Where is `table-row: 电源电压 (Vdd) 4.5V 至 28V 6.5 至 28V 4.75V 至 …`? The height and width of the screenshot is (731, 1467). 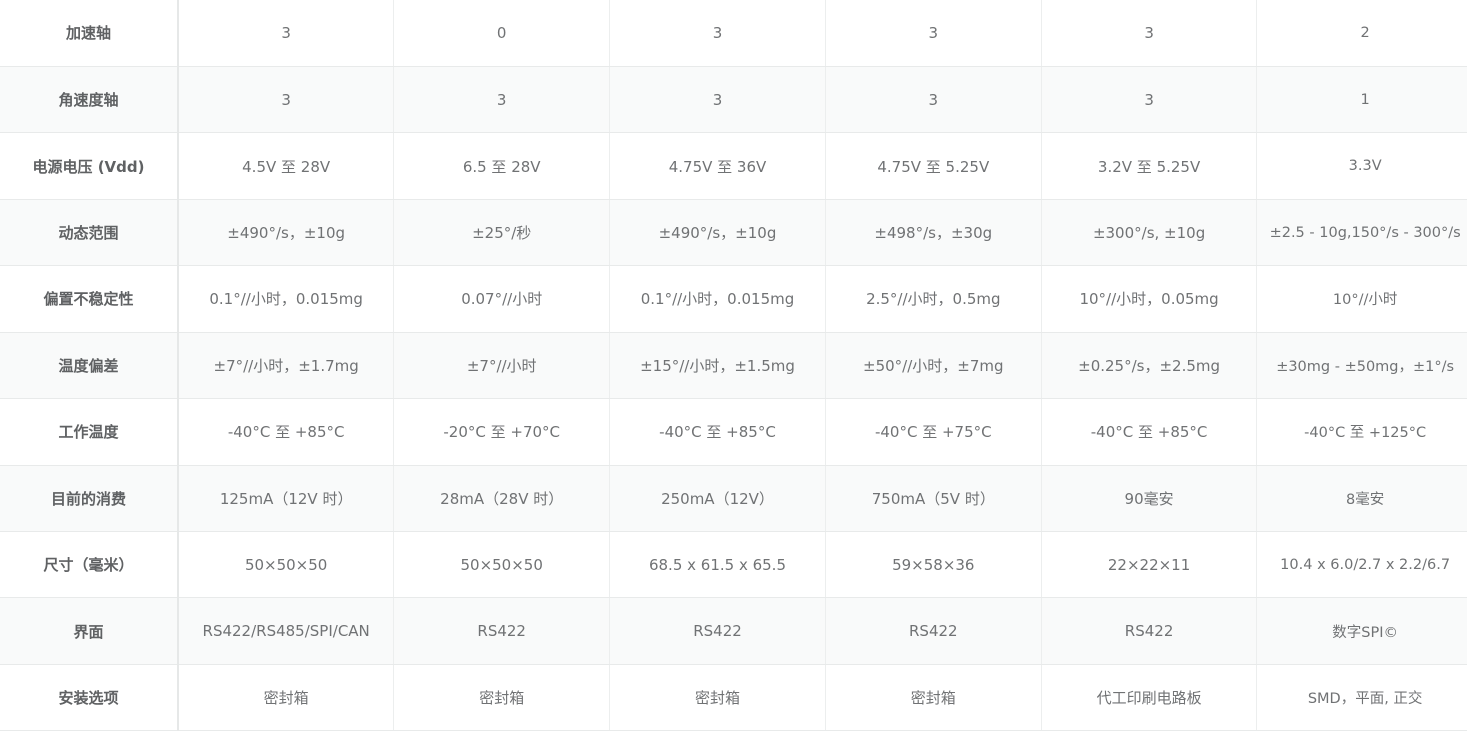 table-row: 电源电压 (Vdd) 4.5V 至 28V 6.5 至 28V 4.75V 至 … is located at coordinates (733, 166).